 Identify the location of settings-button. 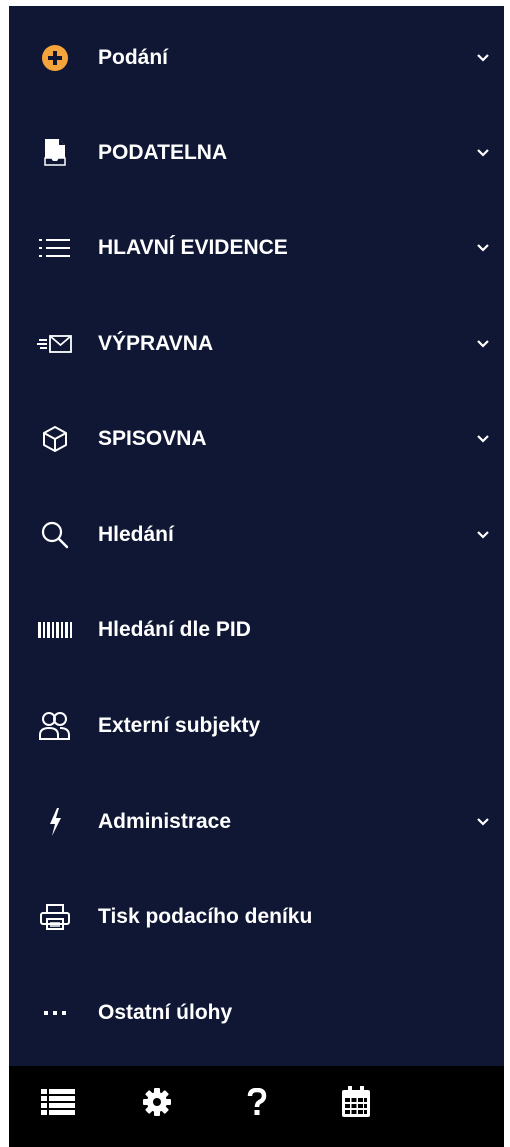
(157, 1104).